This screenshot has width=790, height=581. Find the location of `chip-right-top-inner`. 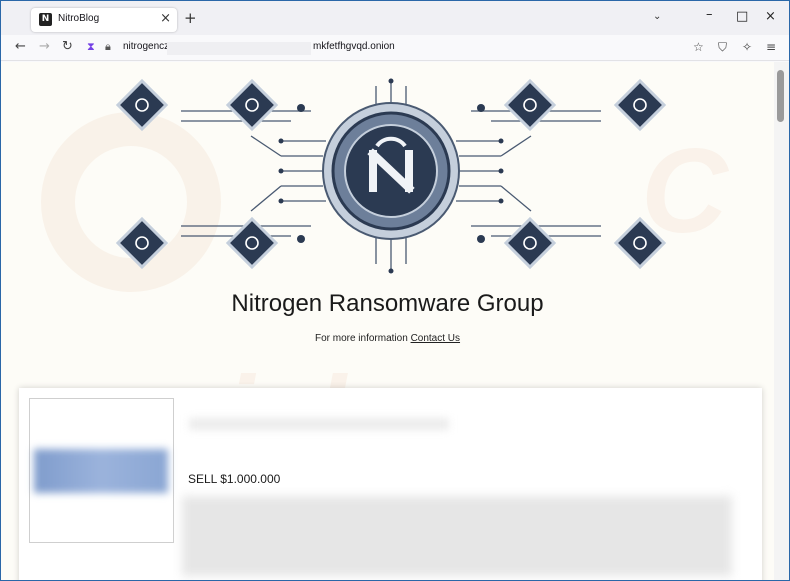

chip-right-top-inner is located at coordinates (530, 105).